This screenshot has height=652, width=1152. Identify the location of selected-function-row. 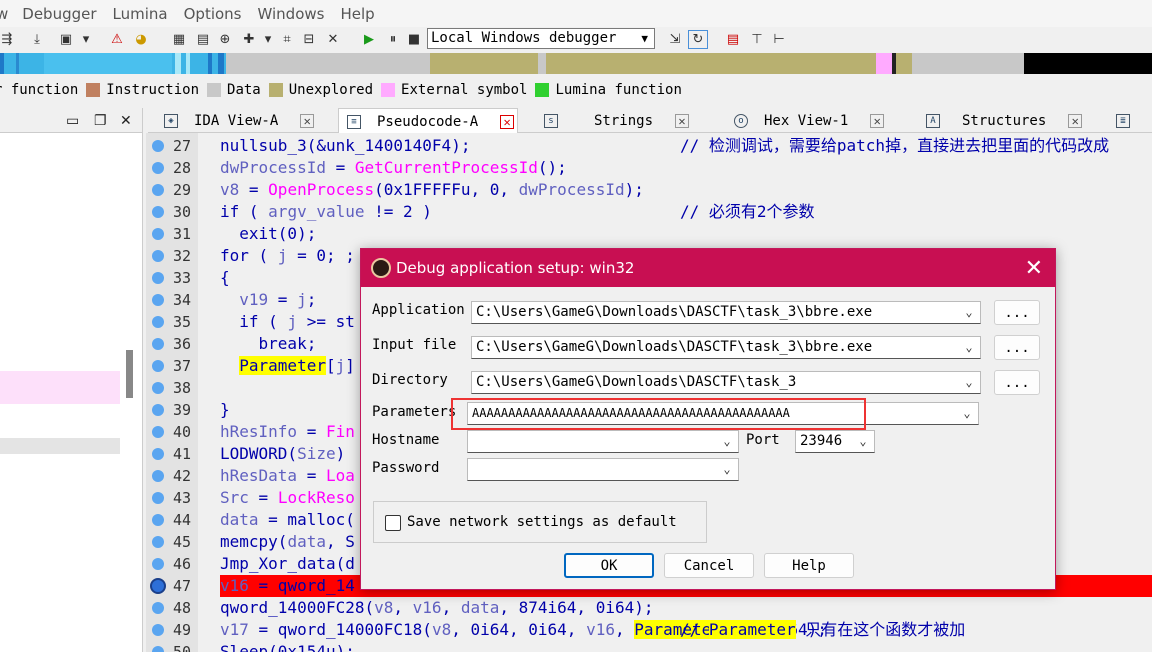
(60, 387).